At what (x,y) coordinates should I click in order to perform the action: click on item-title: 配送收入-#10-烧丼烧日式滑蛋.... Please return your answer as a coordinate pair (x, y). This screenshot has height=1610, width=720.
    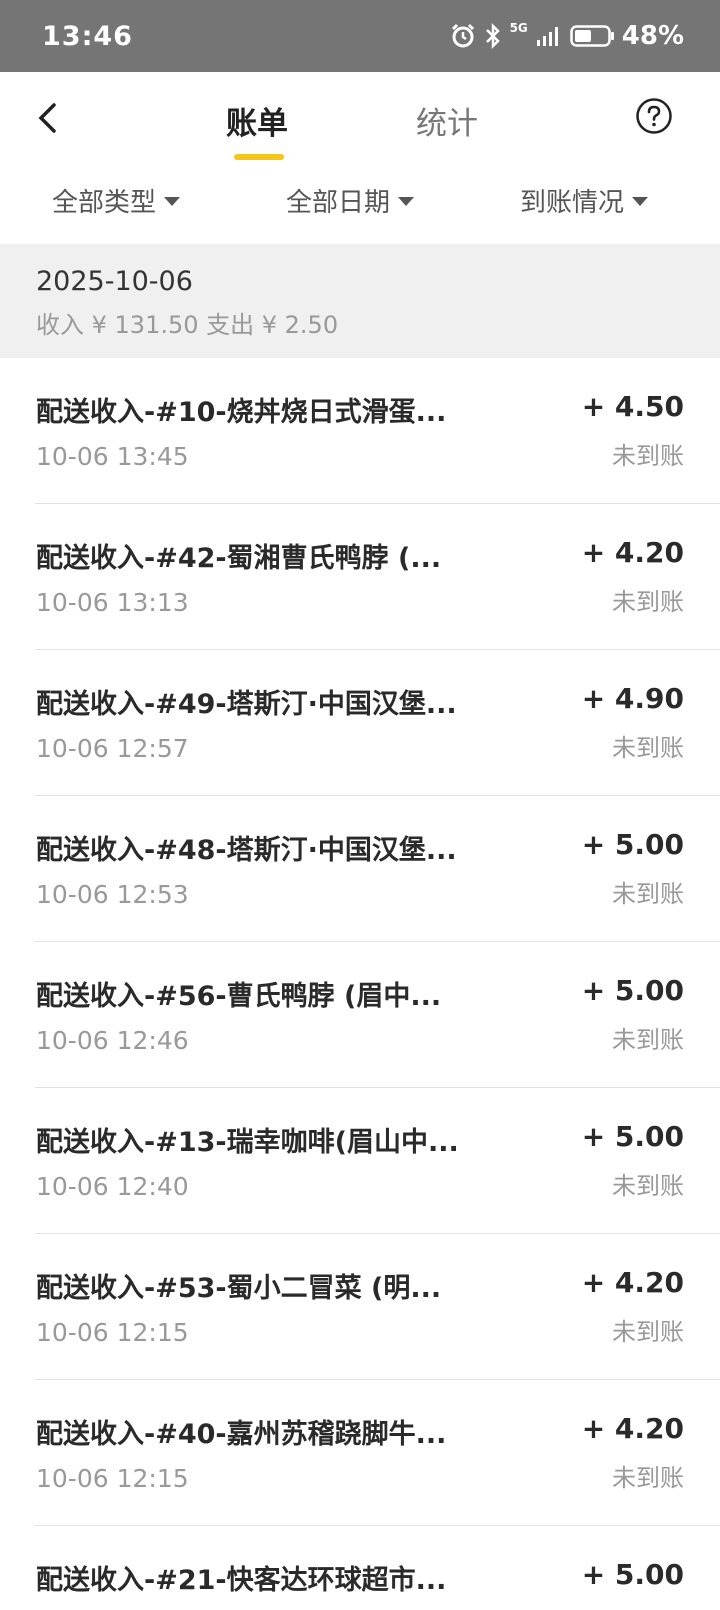
    Looking at the image, I should click on (241, 412).